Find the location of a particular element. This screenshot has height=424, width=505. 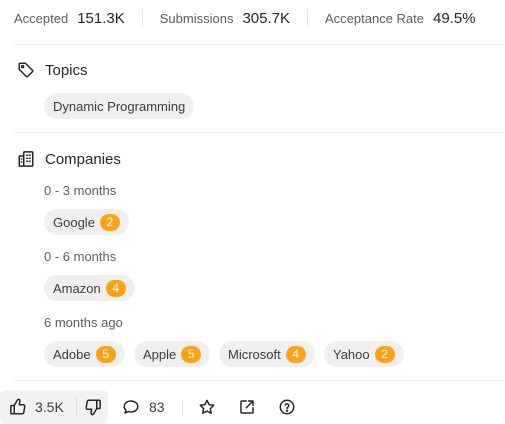

building-icon is located at coordinates (26, 159).